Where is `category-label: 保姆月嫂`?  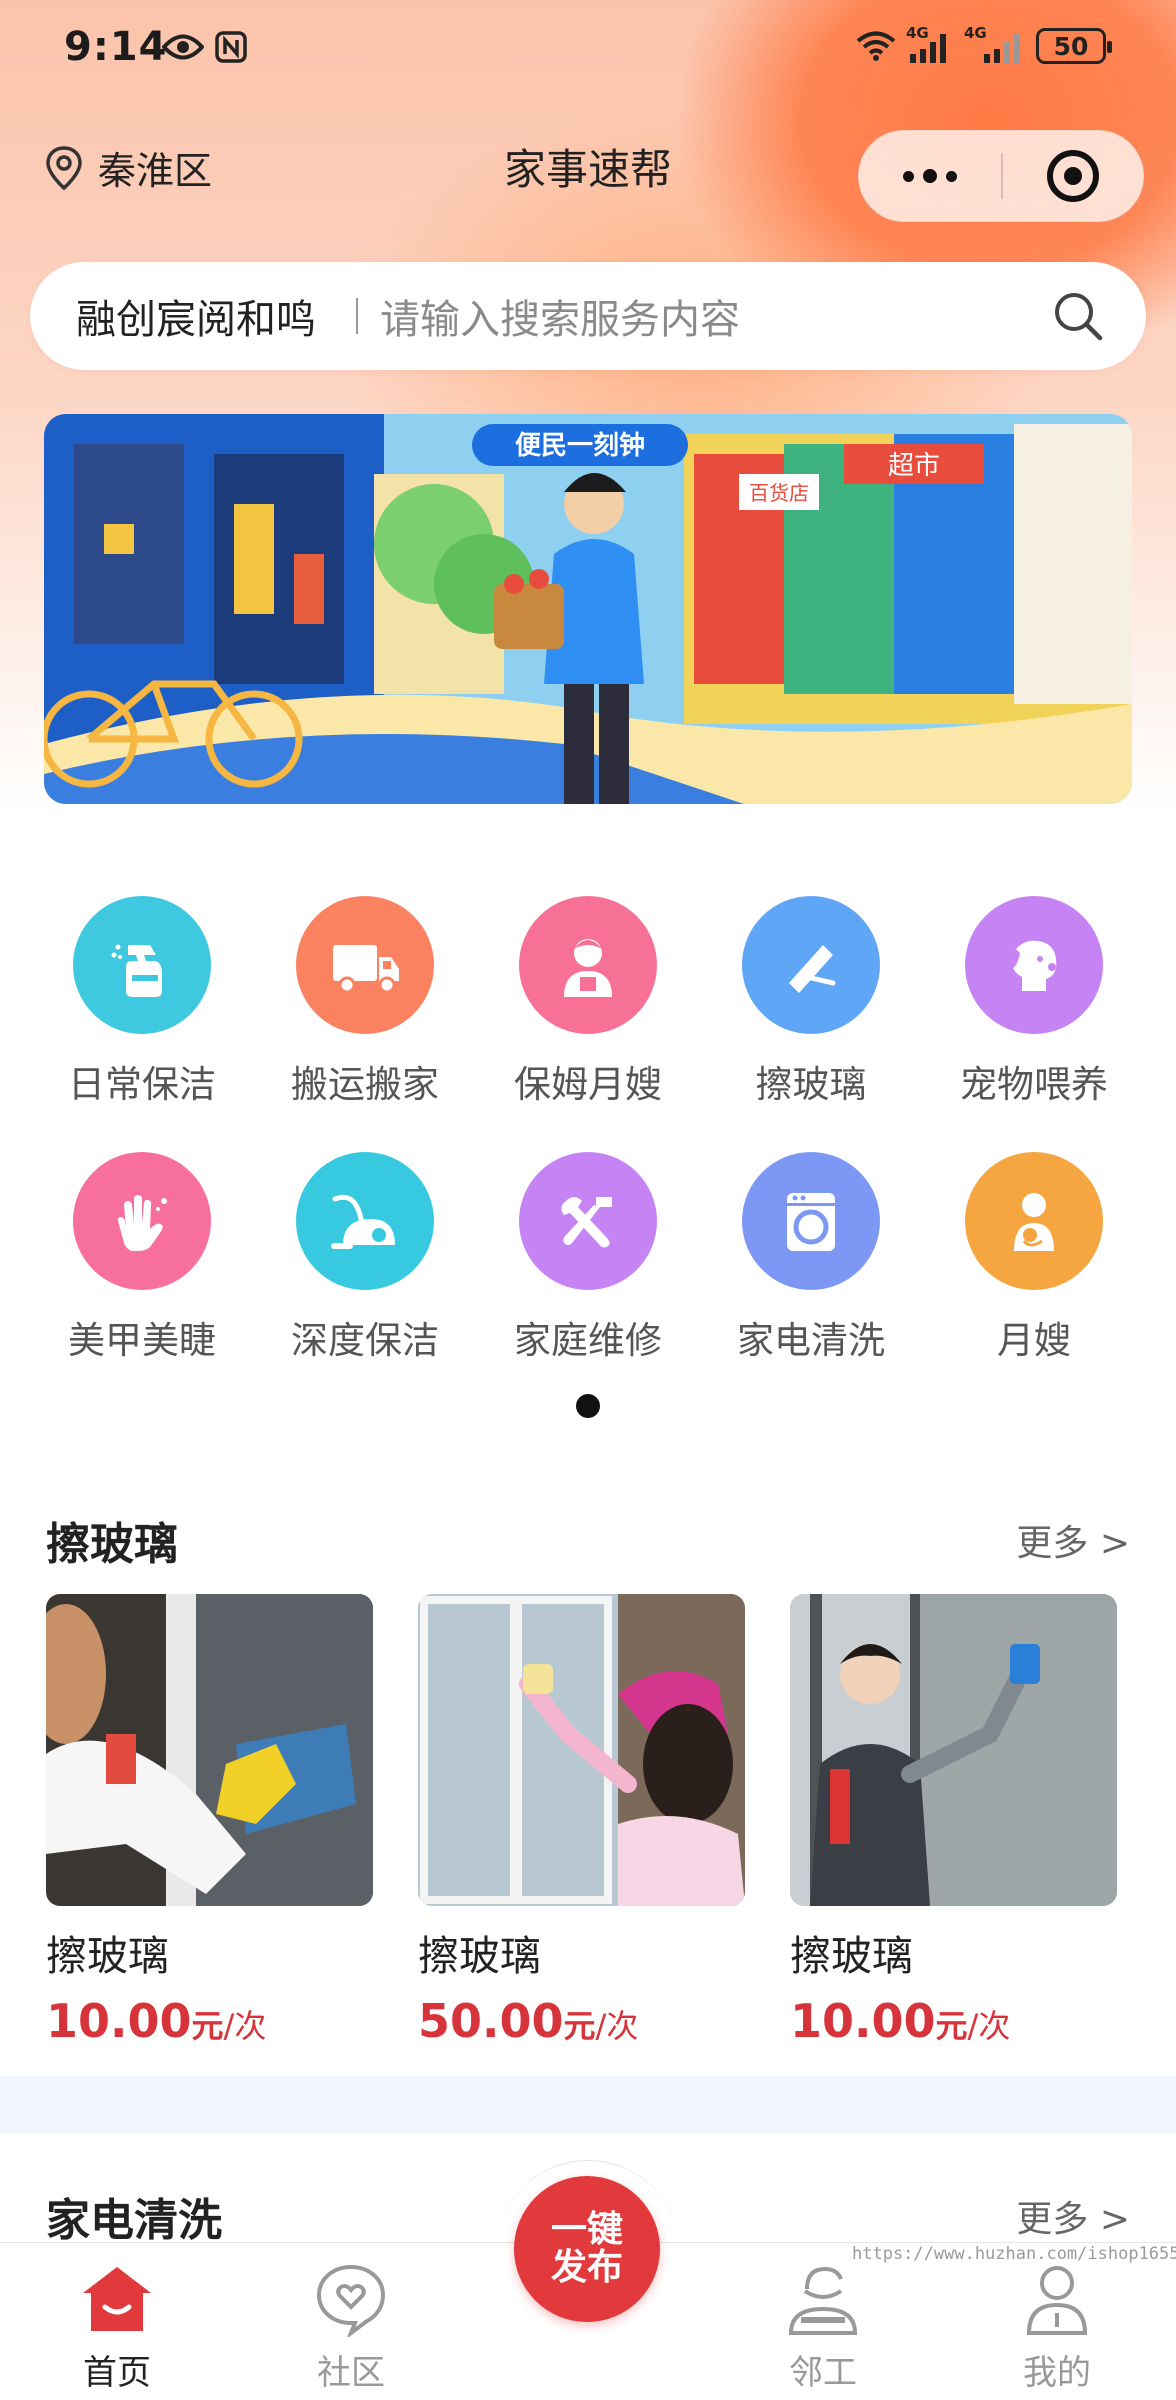
category-label: 保姆月嫂 is located at coordinates (588, 1084).